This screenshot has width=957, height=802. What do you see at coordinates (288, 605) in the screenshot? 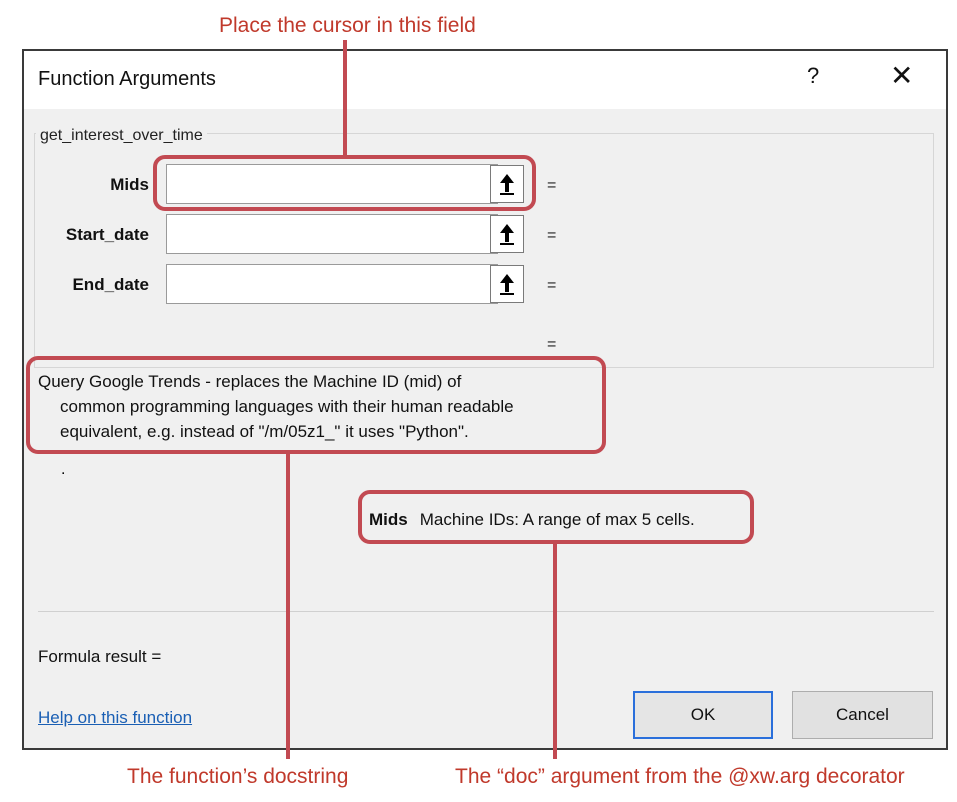
I see `annotation-connector-docstring` at bounding box center [288, 605].